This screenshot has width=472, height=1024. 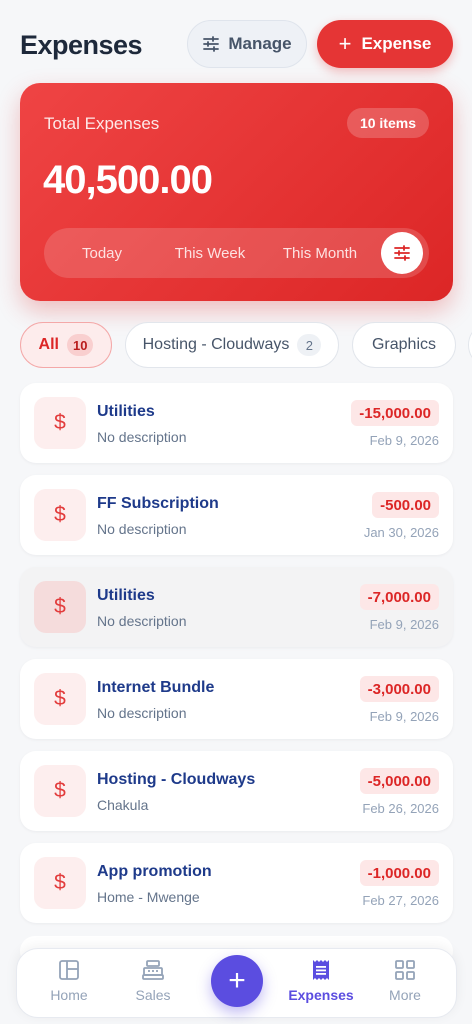 What do you see at coordinates (154, 871) in the screenshot?
I see `expense-title: App promotion` at bounding box center [154, 871].